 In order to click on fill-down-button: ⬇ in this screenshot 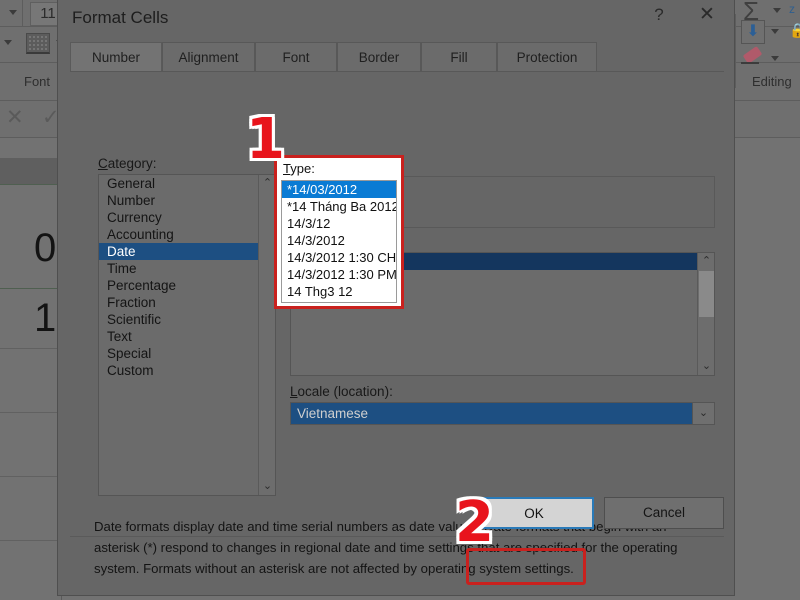, I will do `click(753, 32)`.